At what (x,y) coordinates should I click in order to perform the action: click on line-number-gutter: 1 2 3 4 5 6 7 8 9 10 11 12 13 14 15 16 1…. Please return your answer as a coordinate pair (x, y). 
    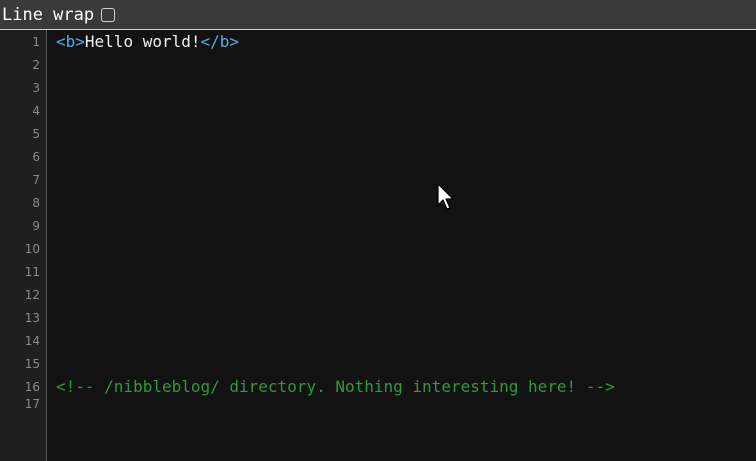
    Looking at the image, I should click on (23, 245).